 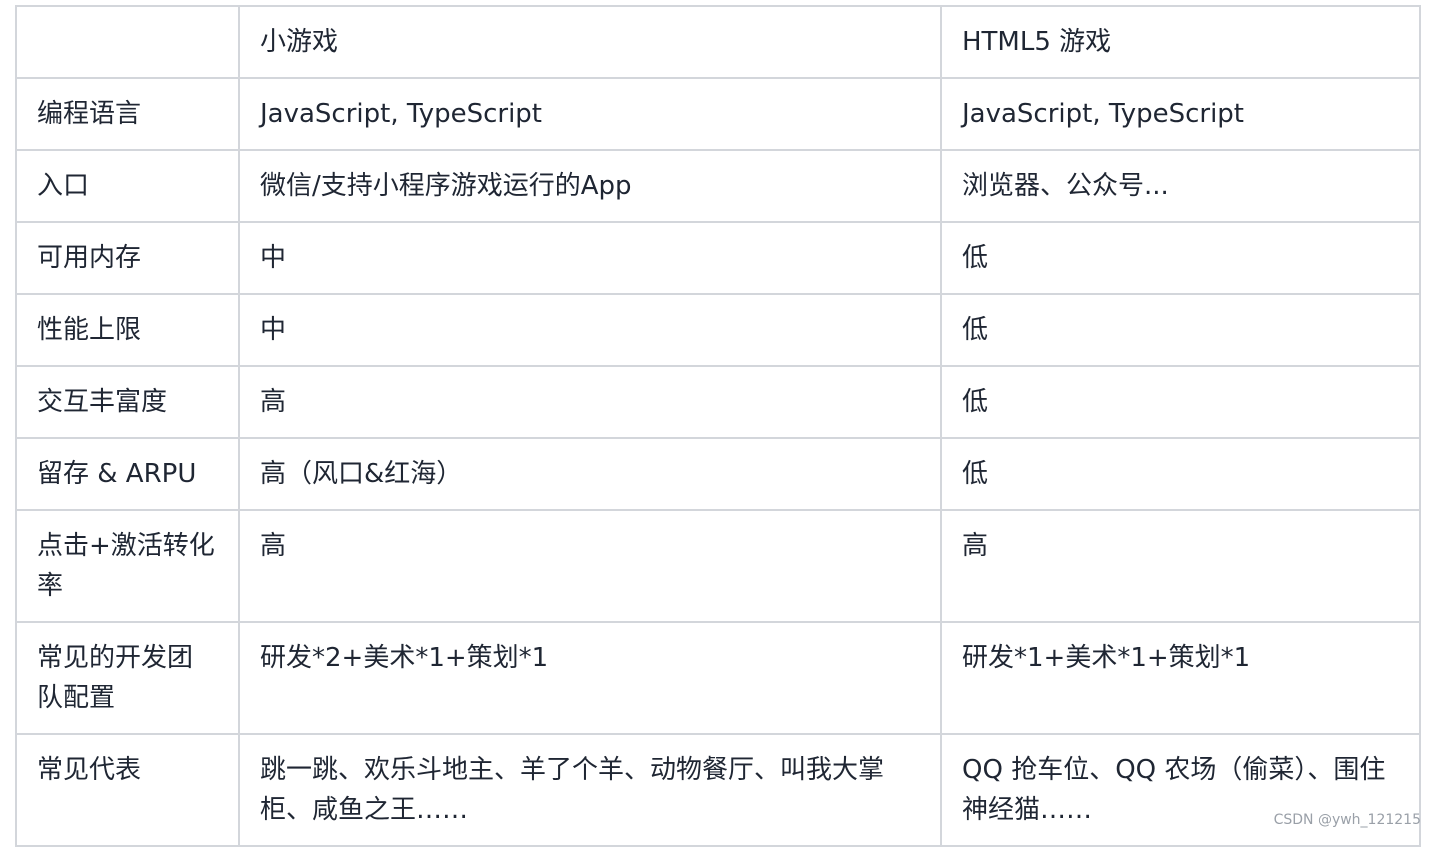 I want to click on html5-game-value: JavaScript, TypeScript, so click(x=1180, y=114).